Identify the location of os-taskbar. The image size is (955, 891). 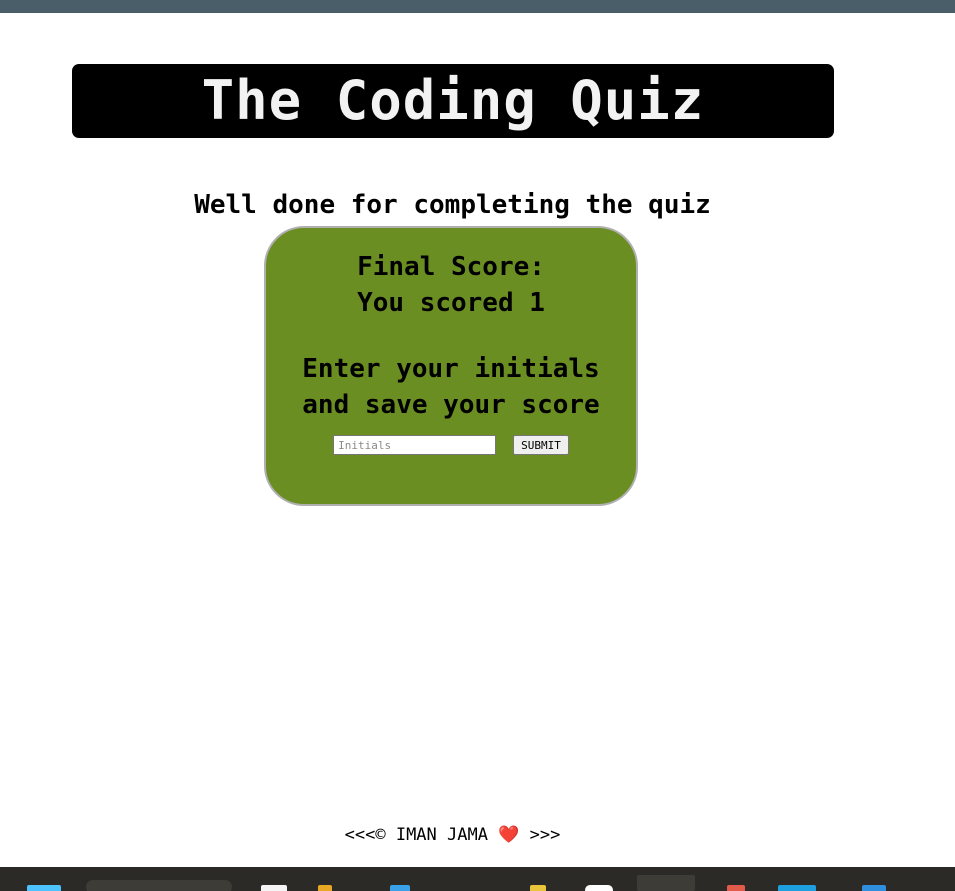
(477, 879).